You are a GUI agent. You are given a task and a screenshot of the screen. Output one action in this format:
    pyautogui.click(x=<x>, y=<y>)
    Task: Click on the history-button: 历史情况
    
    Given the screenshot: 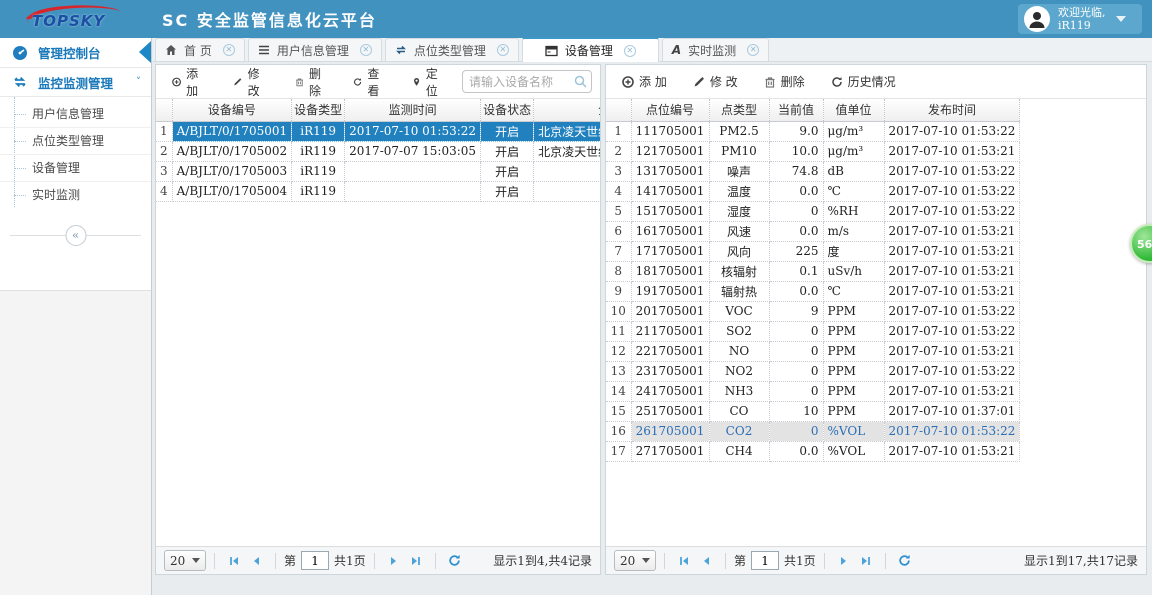 What is the action you would take?
    pyautogui.click(x=863, y=81)
    